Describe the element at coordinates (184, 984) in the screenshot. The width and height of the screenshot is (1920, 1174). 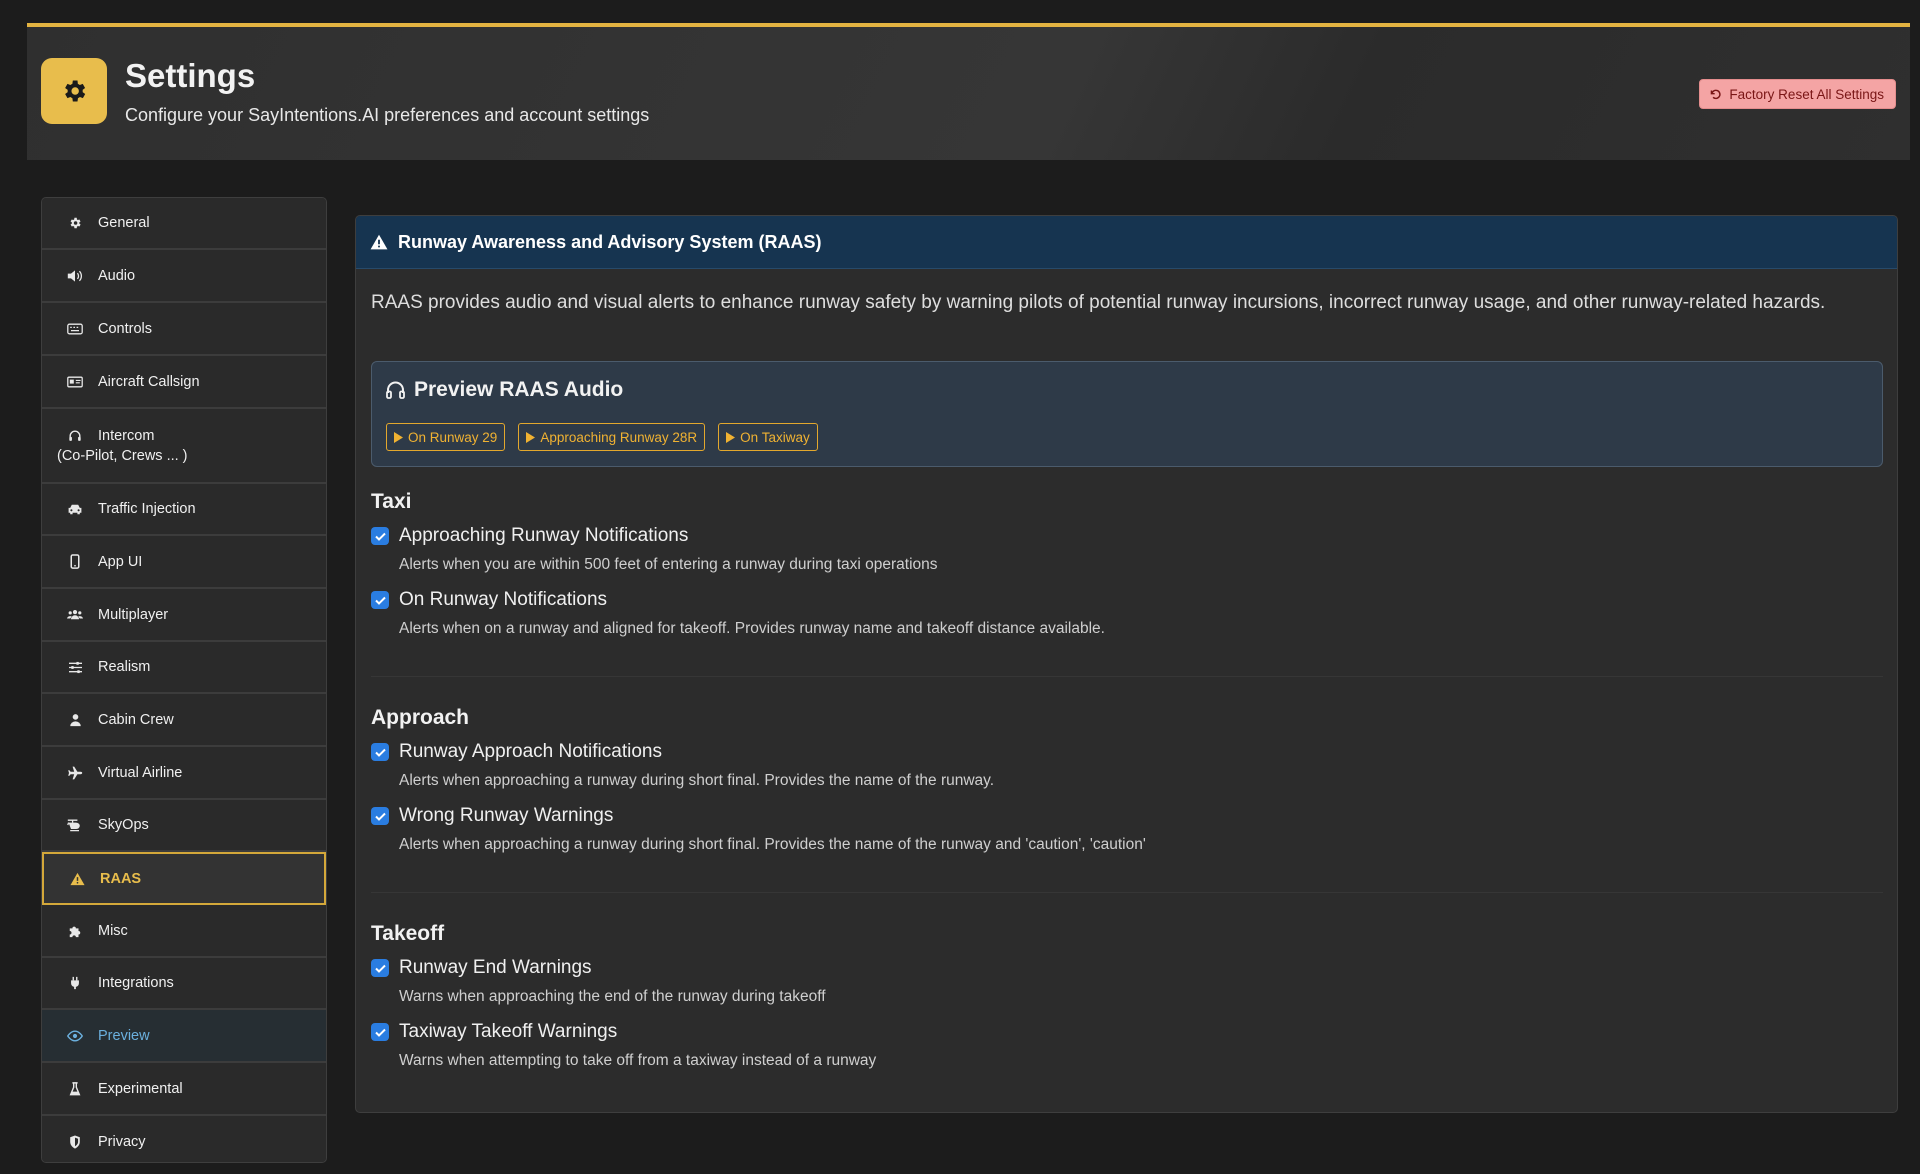
I see `sidebar-item-integrations: Integrations` at that location.